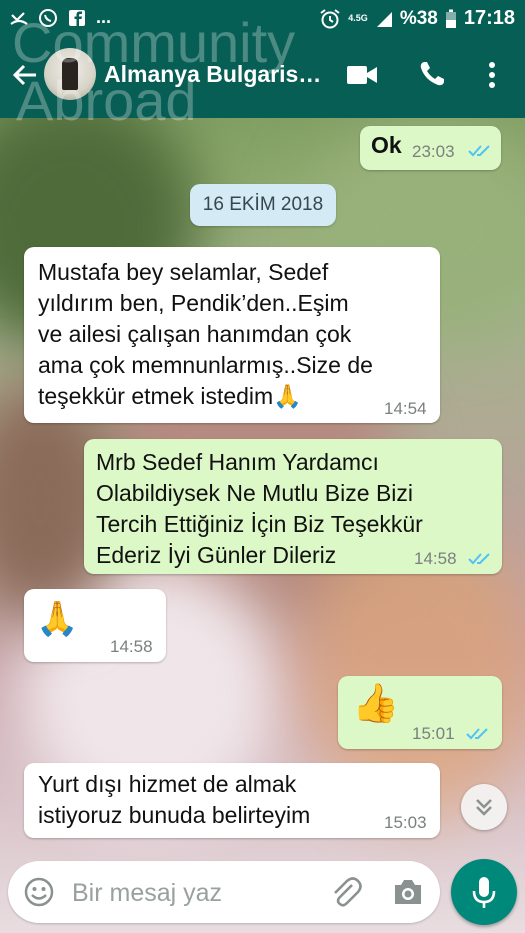 This screenshot has width=525, height=933. I want to click on battery-icon, so click(450, 18).